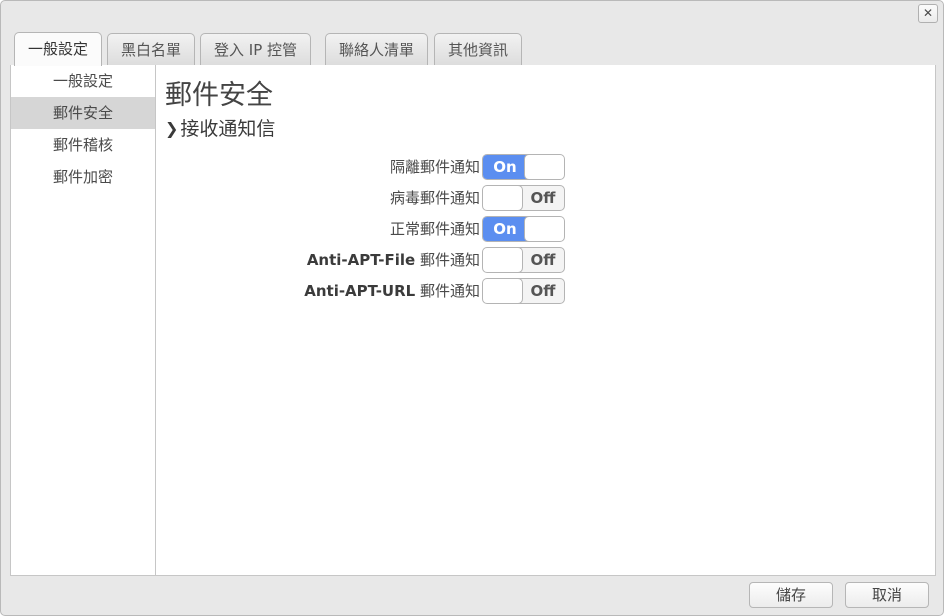 The height and width of the screenshot is (616, 944). What do you see at coordinates (323, 166) in the screenshot?
I see `toggle-row-label: 隔離郵件通知` at bounding box center [323, 166].